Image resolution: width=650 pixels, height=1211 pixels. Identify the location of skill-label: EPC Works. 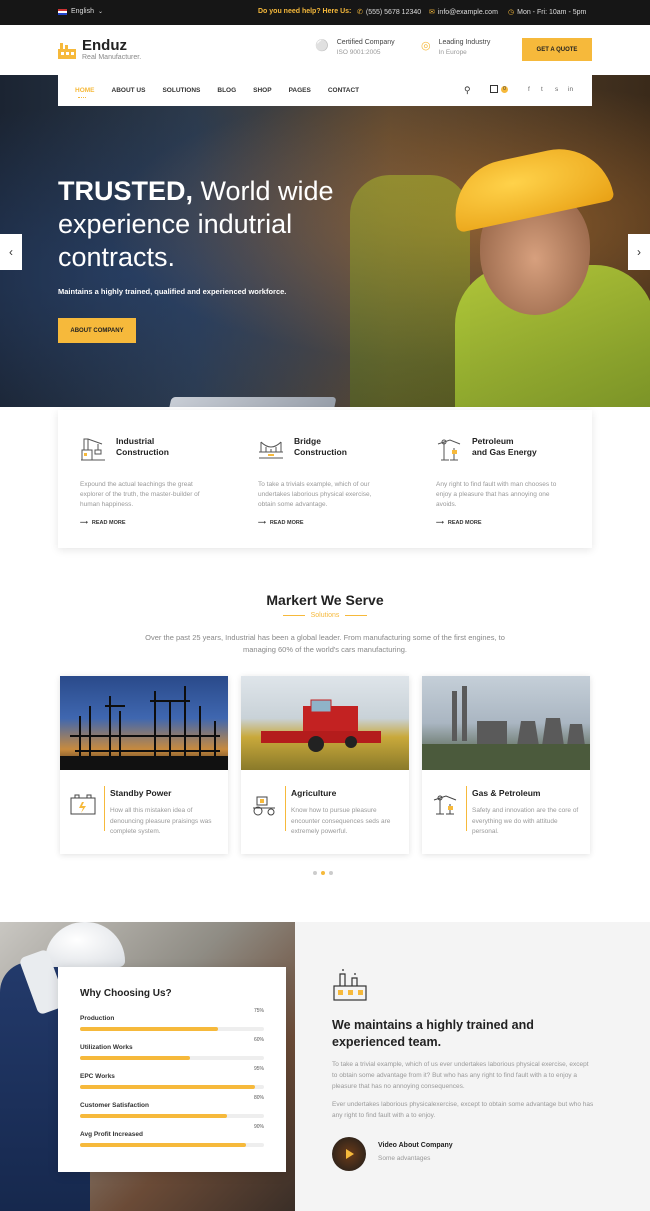
(97, 1076).